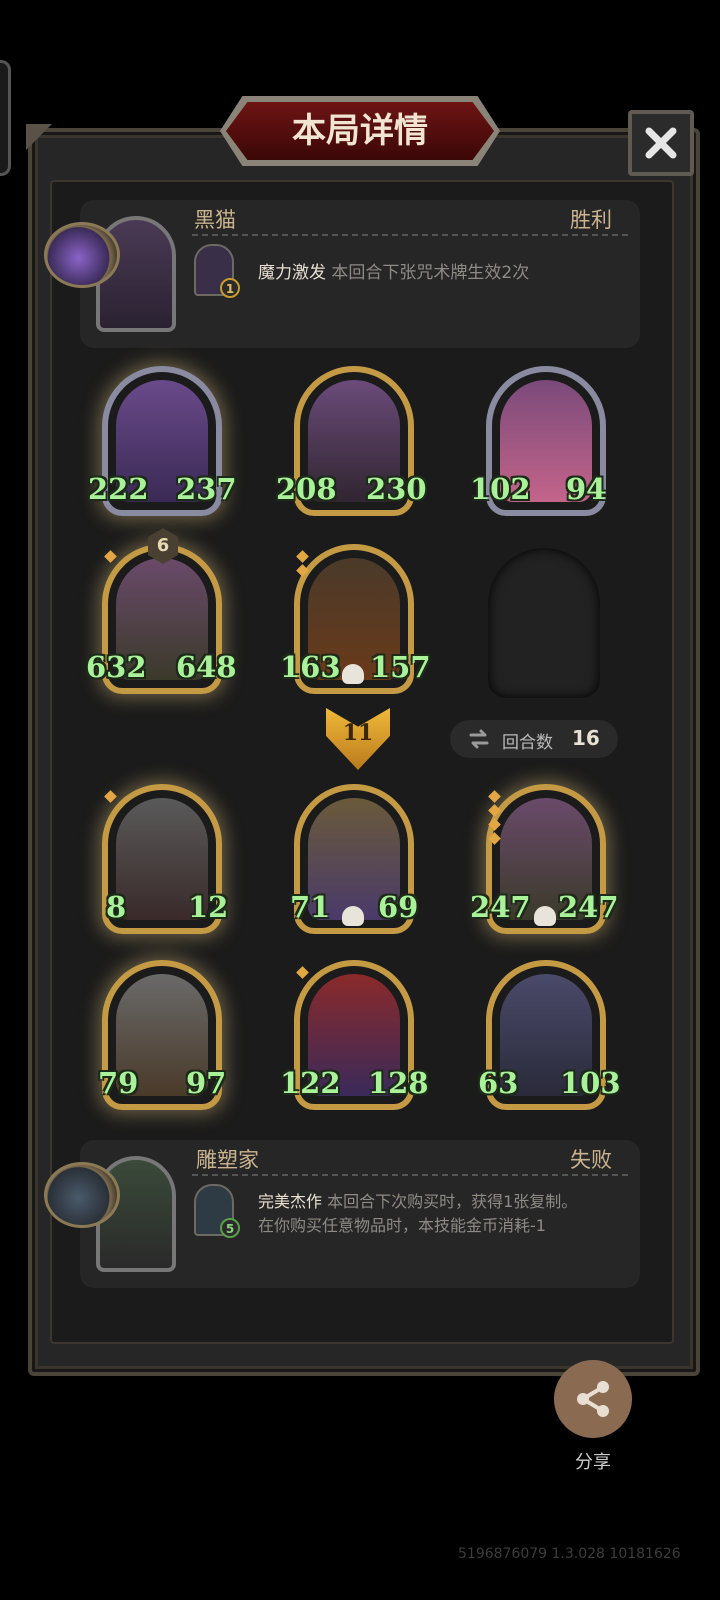  I want to click on minion-health: 69, so click(398, 907).